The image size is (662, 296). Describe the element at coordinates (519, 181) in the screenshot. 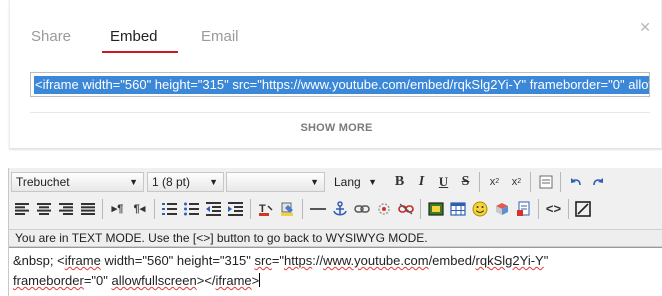

I see `superscript-index: 2` at that location.